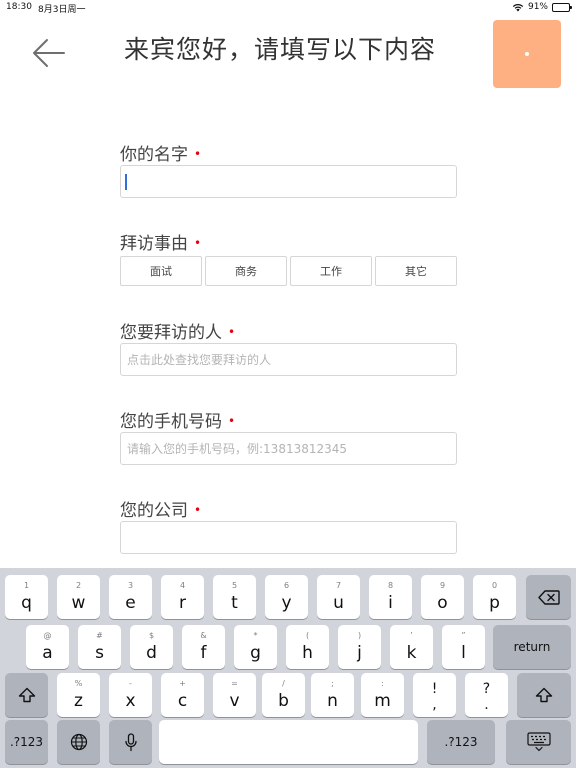 The image size is (576, 768). Describe the element at coordinates (463, 635) in the screenshot. I see `key-sub: ”` at that location.